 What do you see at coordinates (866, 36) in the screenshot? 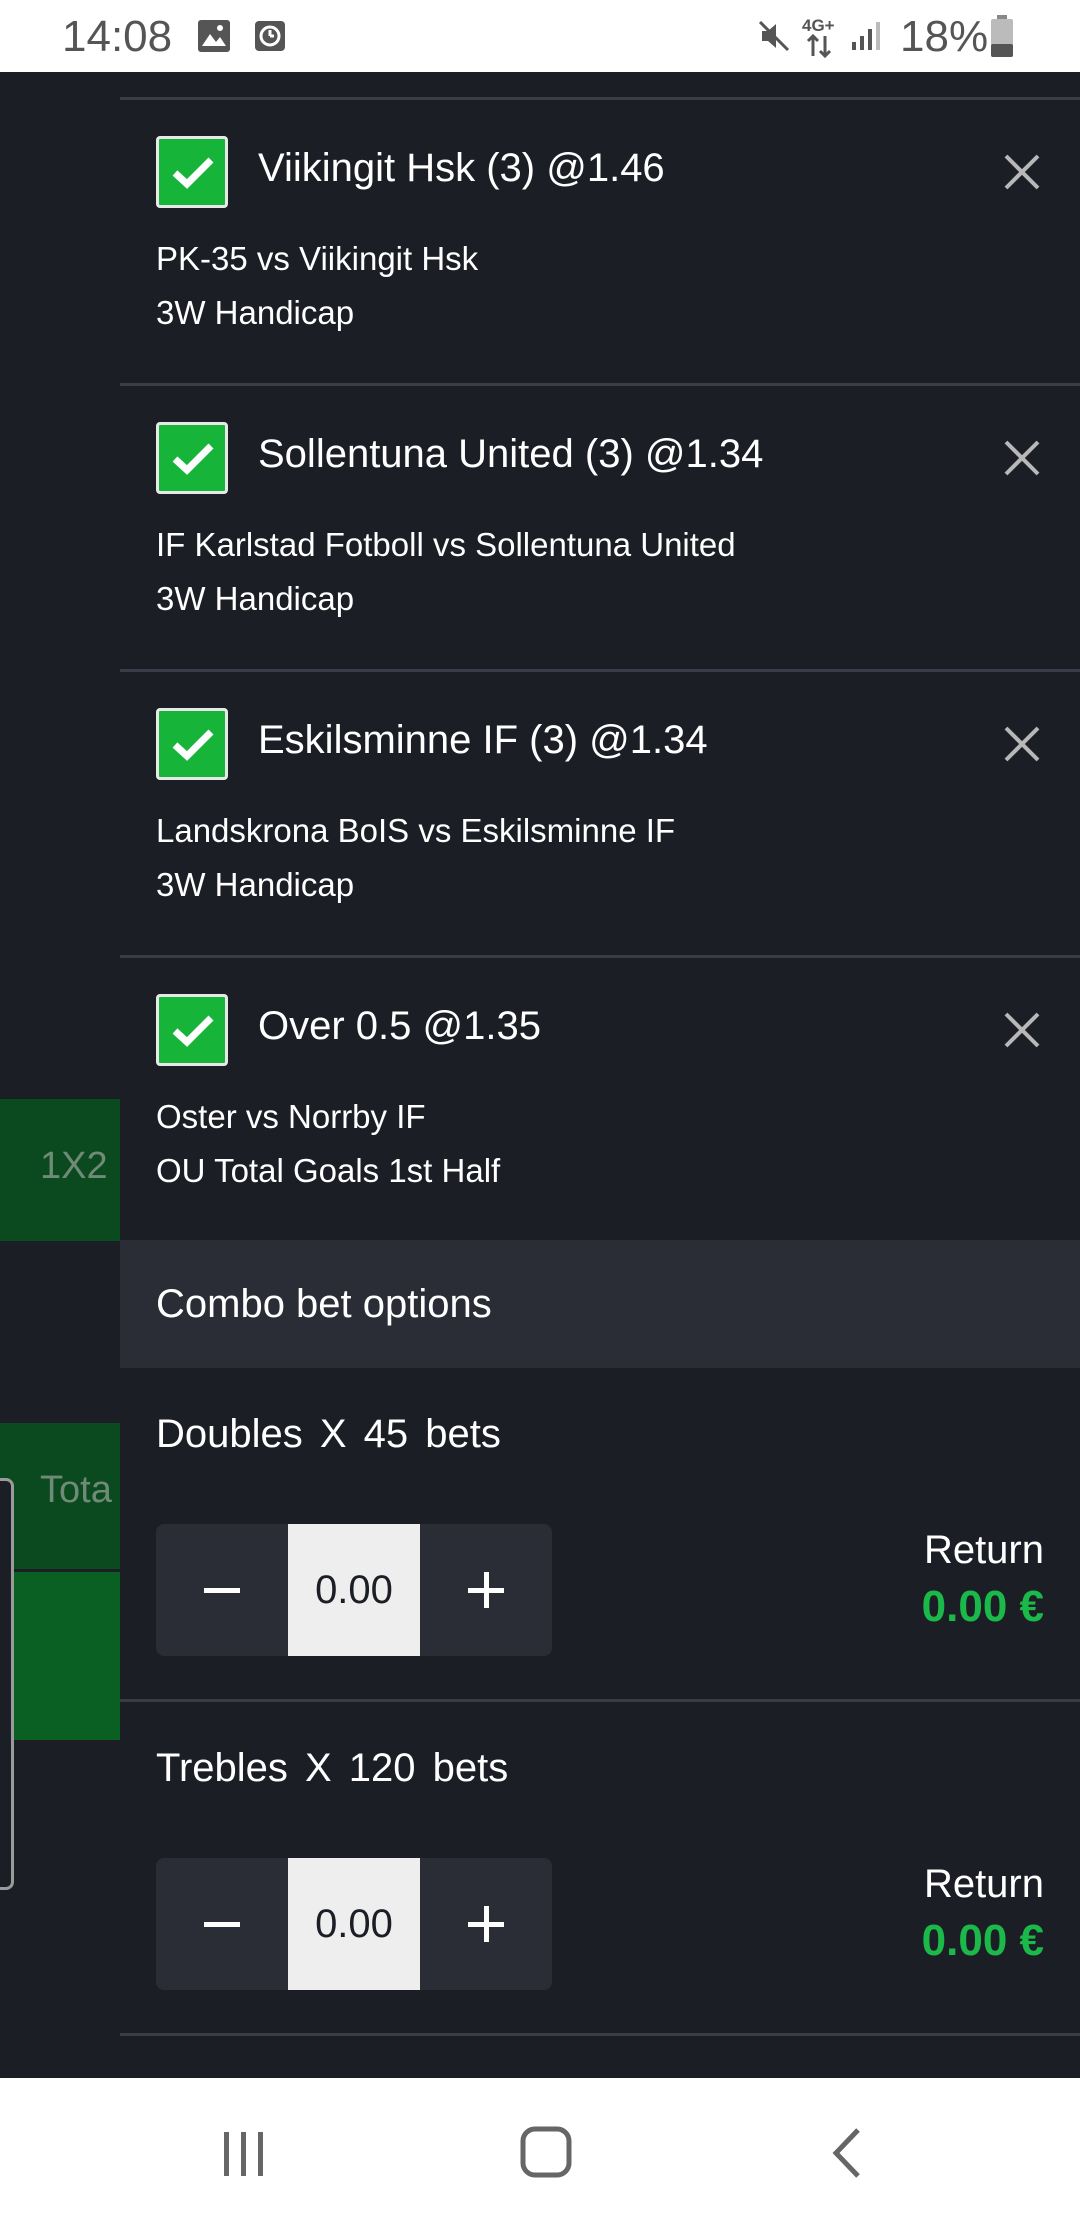
I see `signal-icon` at bounding box center [866, 36].